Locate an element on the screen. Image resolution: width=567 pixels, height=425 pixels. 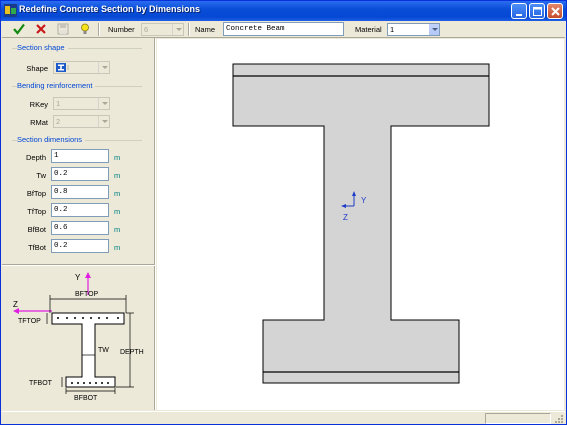
depth-label: Depth is located at coordinates (35, 157).